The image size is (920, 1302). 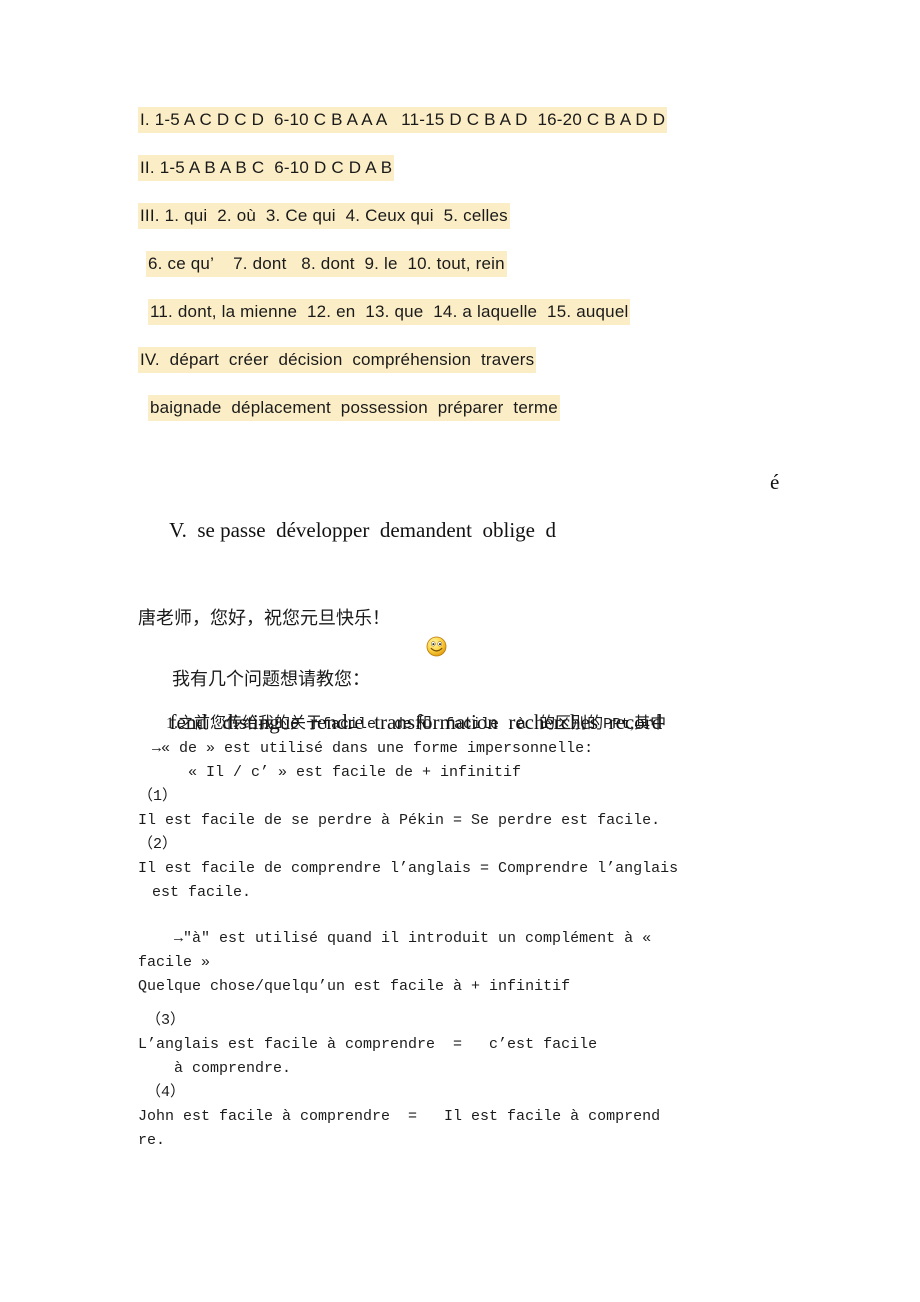 What do you see at coordinates (775, 482) in the screenshot?
I see `section-v-line-1-tail: é` at bounding box center [775, 482].